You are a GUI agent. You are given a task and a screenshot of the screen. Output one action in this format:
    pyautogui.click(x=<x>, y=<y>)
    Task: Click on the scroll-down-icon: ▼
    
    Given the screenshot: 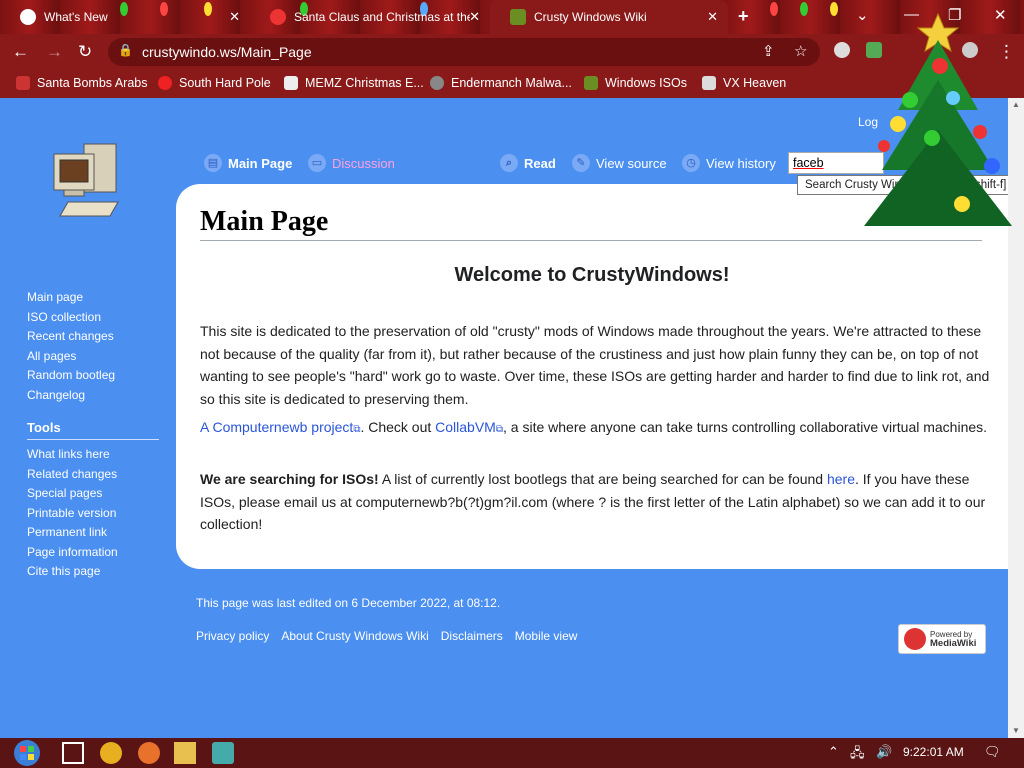 What is the action you would take?
    pyautogui.click(x=1016, y=730)
    